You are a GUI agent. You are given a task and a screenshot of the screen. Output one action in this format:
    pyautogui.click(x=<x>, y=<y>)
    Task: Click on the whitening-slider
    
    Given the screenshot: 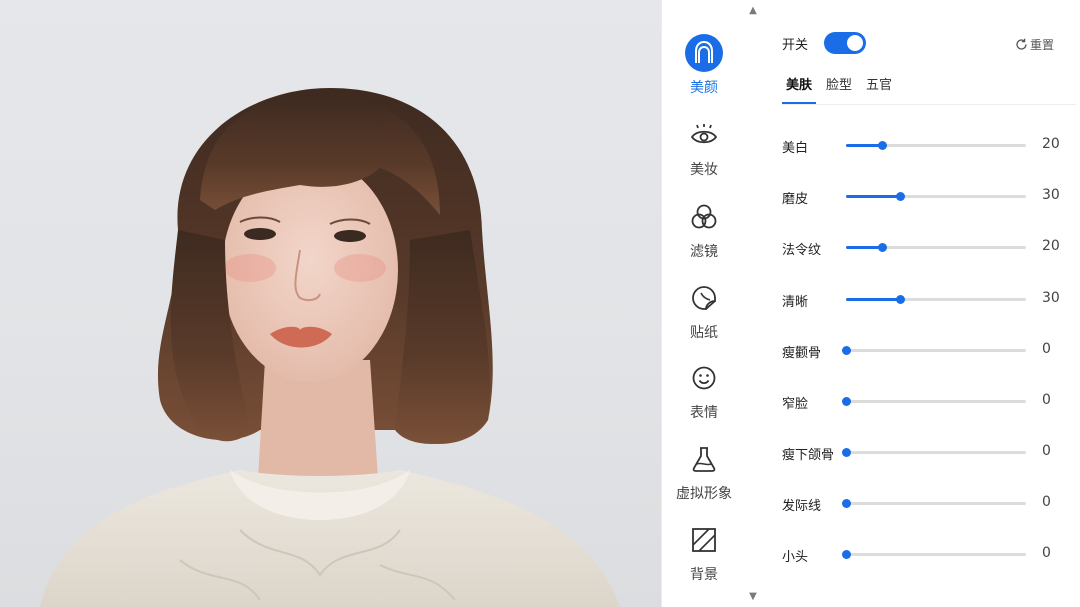 What is the action you would take?
    pyautogui.click(x=936, y=145)
    